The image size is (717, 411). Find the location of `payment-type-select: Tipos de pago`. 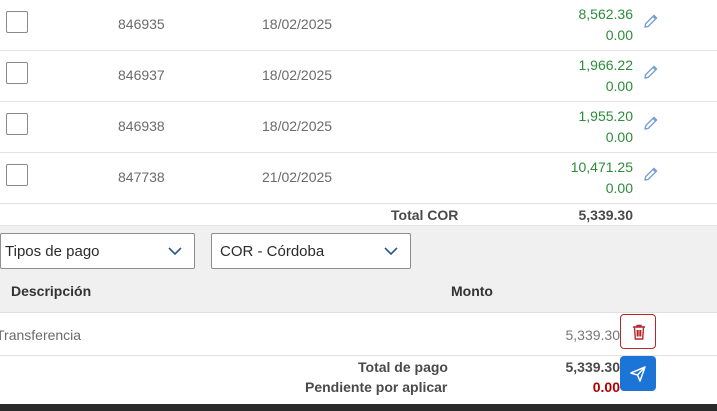

payment-type-select: Tipos de pago is located at coordinates (97, 251).